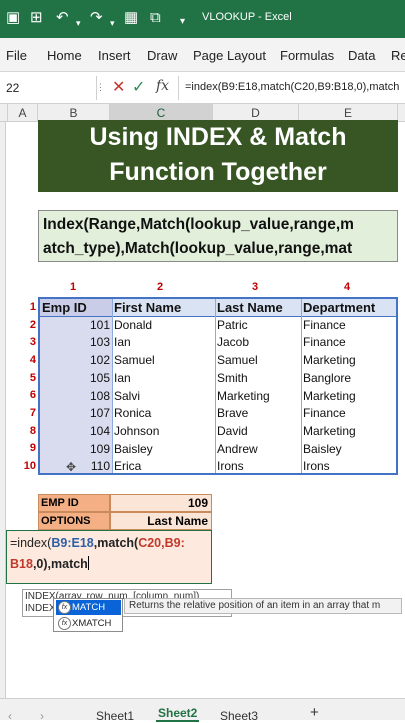 This screenshot has height=723, width=405. What do you see at coordinates (32, 325) in the screenshot?
I see `row-index: 2` at bounding box center [32, 325].